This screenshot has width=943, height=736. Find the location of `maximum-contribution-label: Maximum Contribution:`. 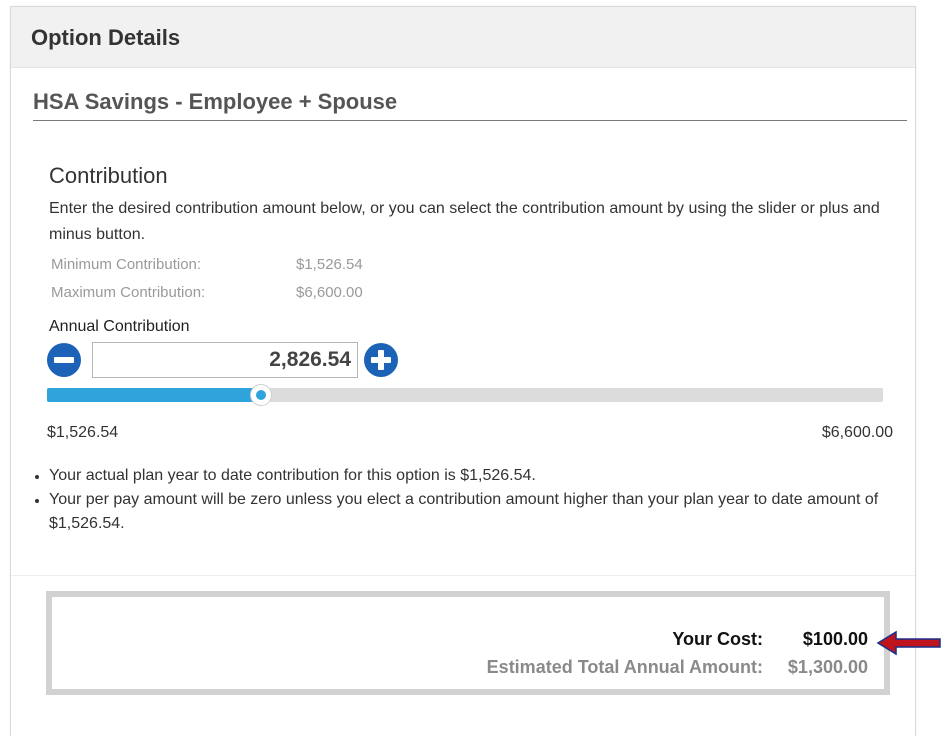

maximum-contribution-label: Maximum Contribution: is located at coordinates (128, 292).